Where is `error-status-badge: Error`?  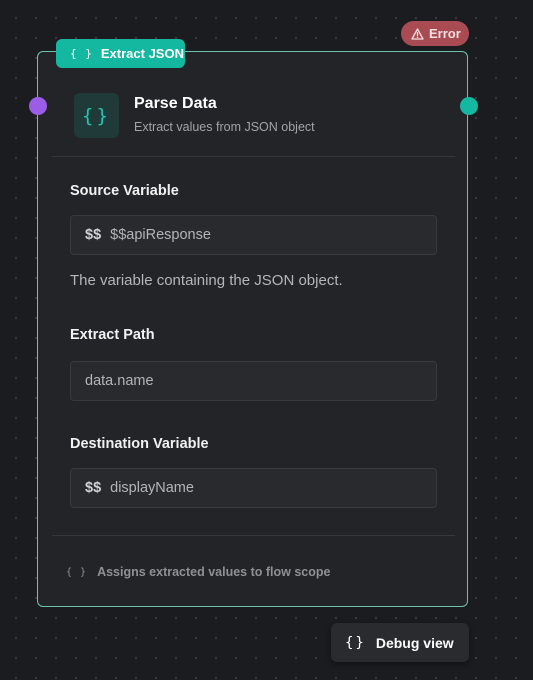 error-status-badge: Error is located at coordinates (435, 33).